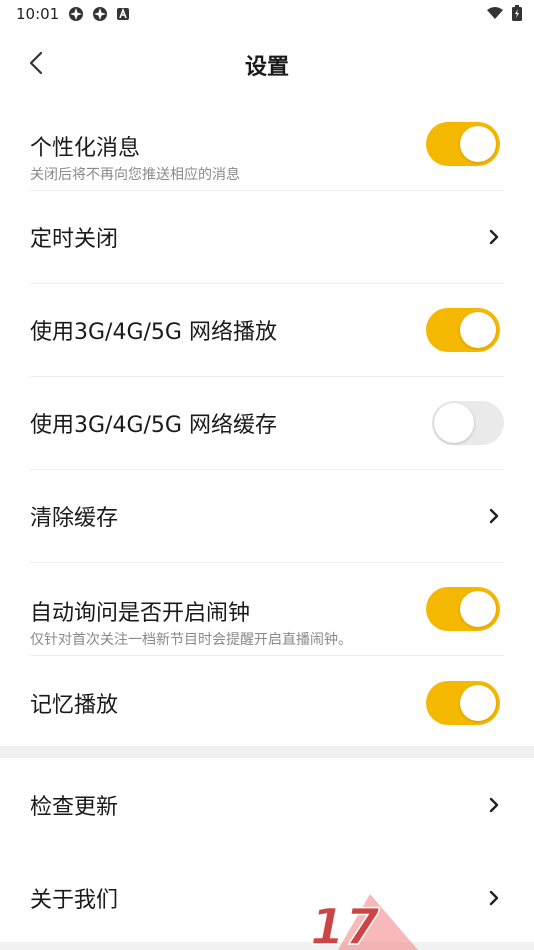  I want to click on setting-label: 自动询问是否开启闹钟, so click(140, 613).